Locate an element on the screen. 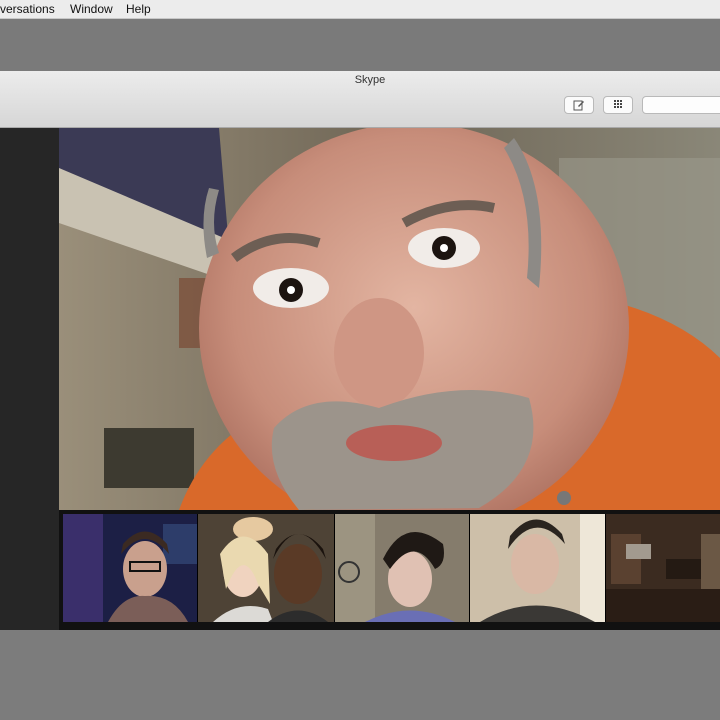 The height and width of the screenshot is (720, 720). desktop-background is located at coordinates (360, 45).